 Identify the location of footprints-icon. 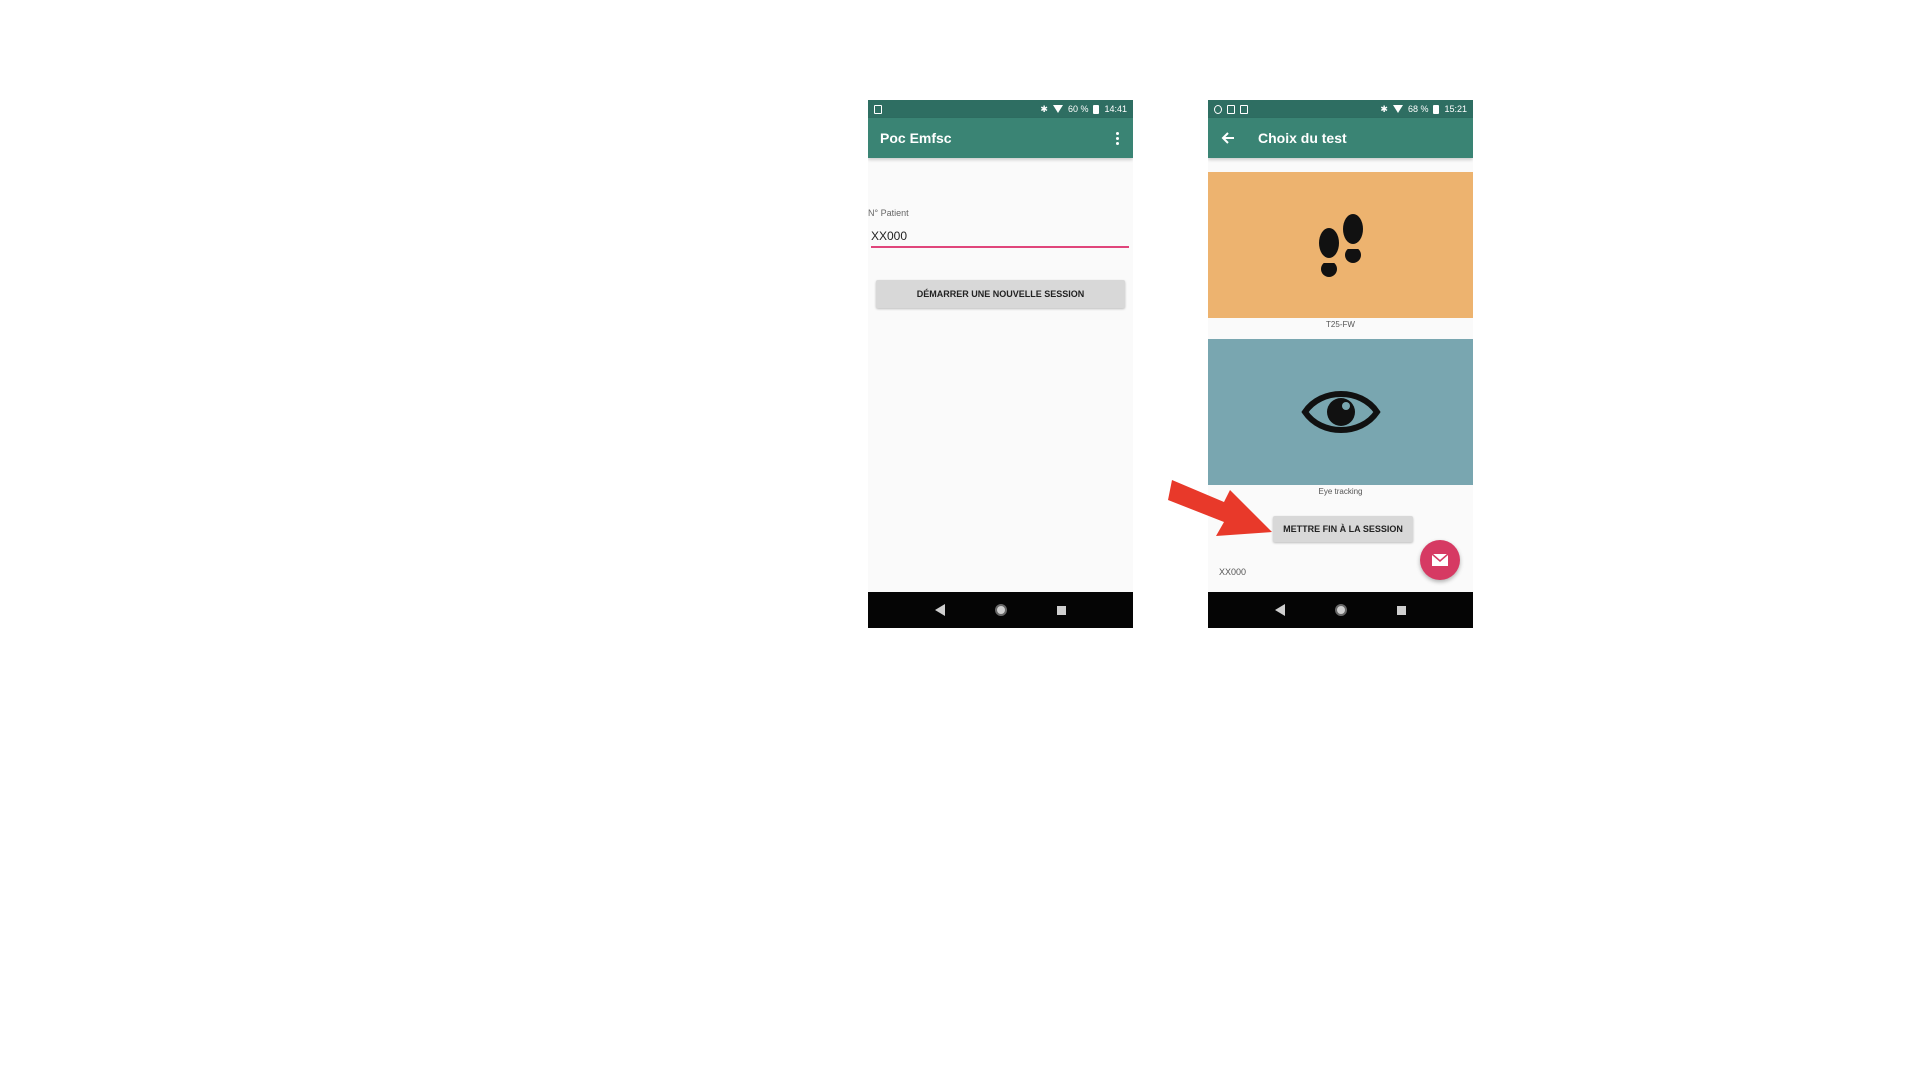
(1340, 245).